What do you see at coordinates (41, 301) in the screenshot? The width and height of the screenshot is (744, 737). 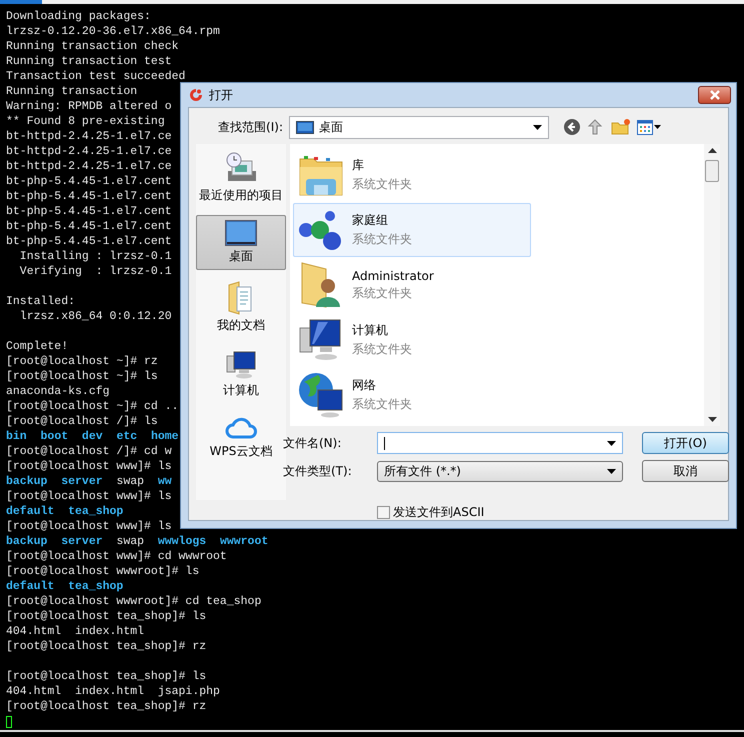 I see `terminal-line: Installed:` at bounding box center [41, 301].